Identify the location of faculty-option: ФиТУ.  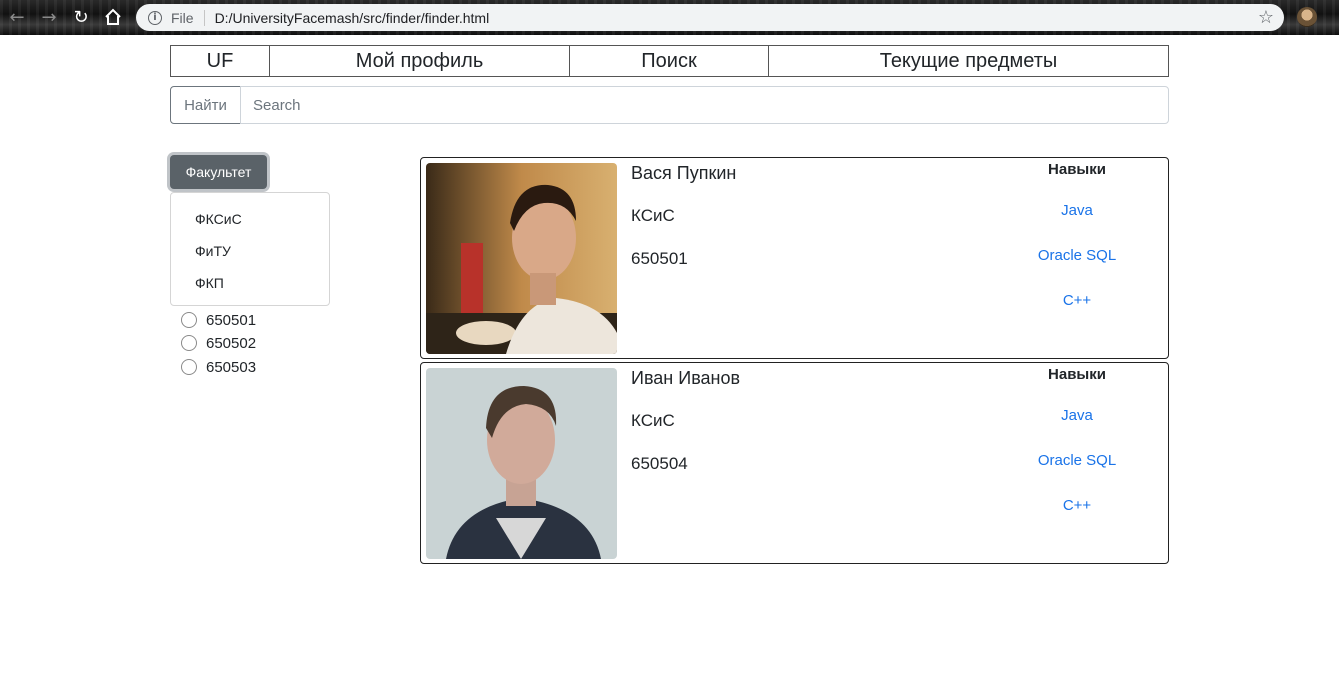
(250, 251).